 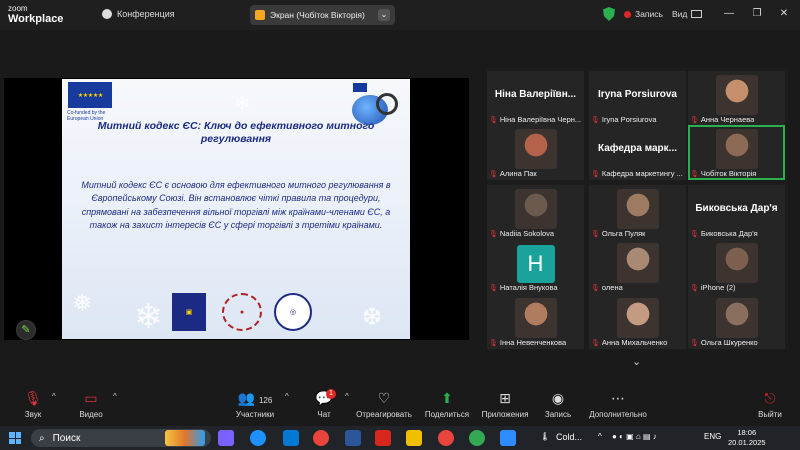 What do you see at coordinates (107, 14) in the screenshot?
I see `paw-icon` at bounding box center [107, 14].